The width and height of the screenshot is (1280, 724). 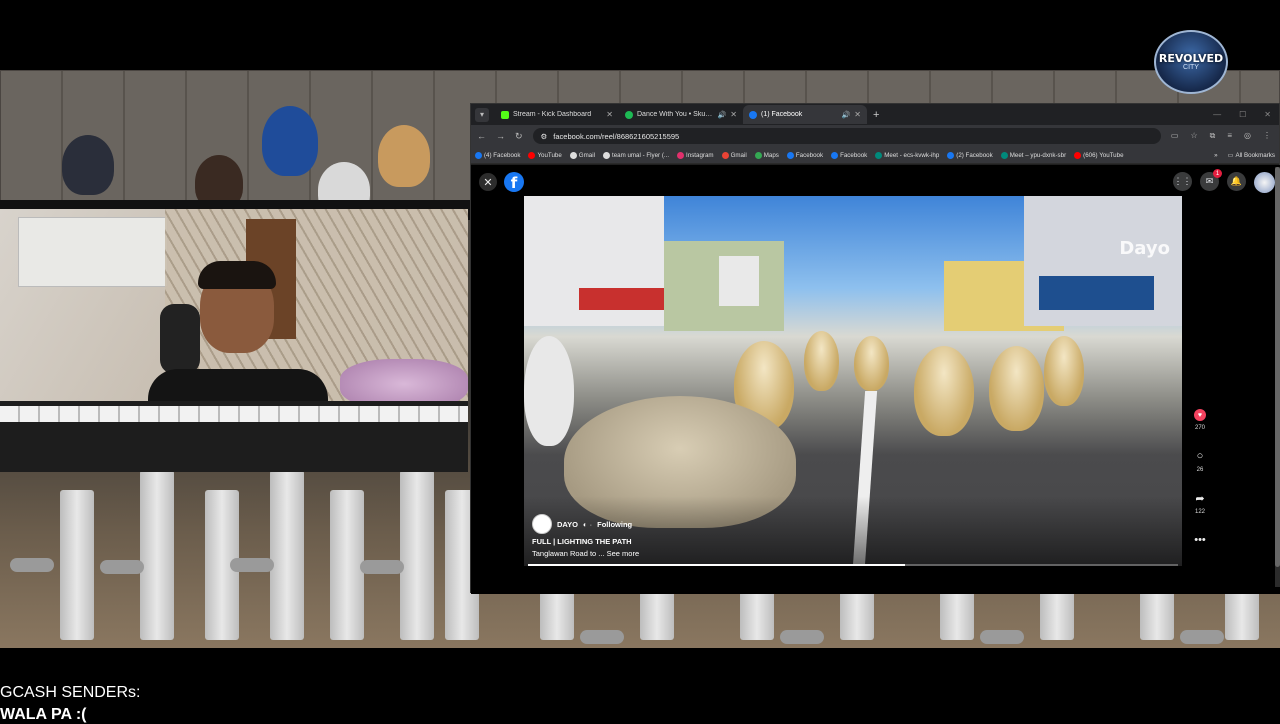 What do you see at coordinates (1251, 155) in the screenshot?
I see `all-bookmarks-button: ▭ All Bookmarks` at bounding box center [1251, 155].